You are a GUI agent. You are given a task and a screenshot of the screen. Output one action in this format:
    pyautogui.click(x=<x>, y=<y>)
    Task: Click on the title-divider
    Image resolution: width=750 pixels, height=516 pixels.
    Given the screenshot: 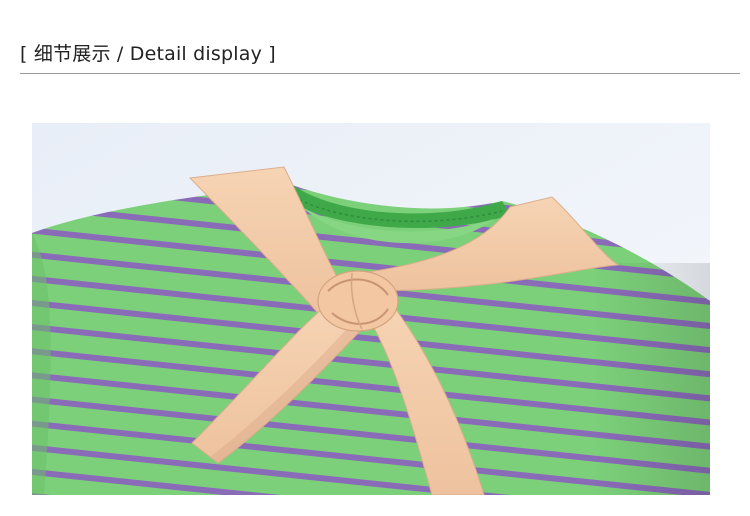 What is the action you would take?
    pyautogui.click(x=380, y=73)
    